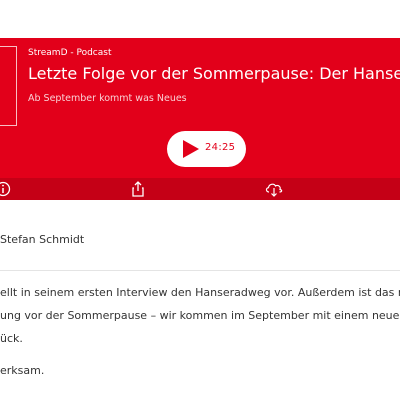 This screenshot has height=400, width=400. Describe the element at coordinates (11, 338) in the screenshot. I see `article-text-line: ück.` at that location.